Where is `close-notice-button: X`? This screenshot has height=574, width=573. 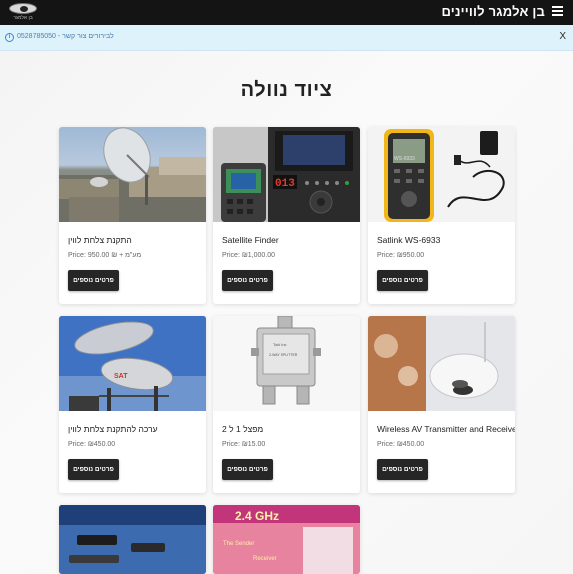 close-notice-button: X is located at coordinates (562, 36).